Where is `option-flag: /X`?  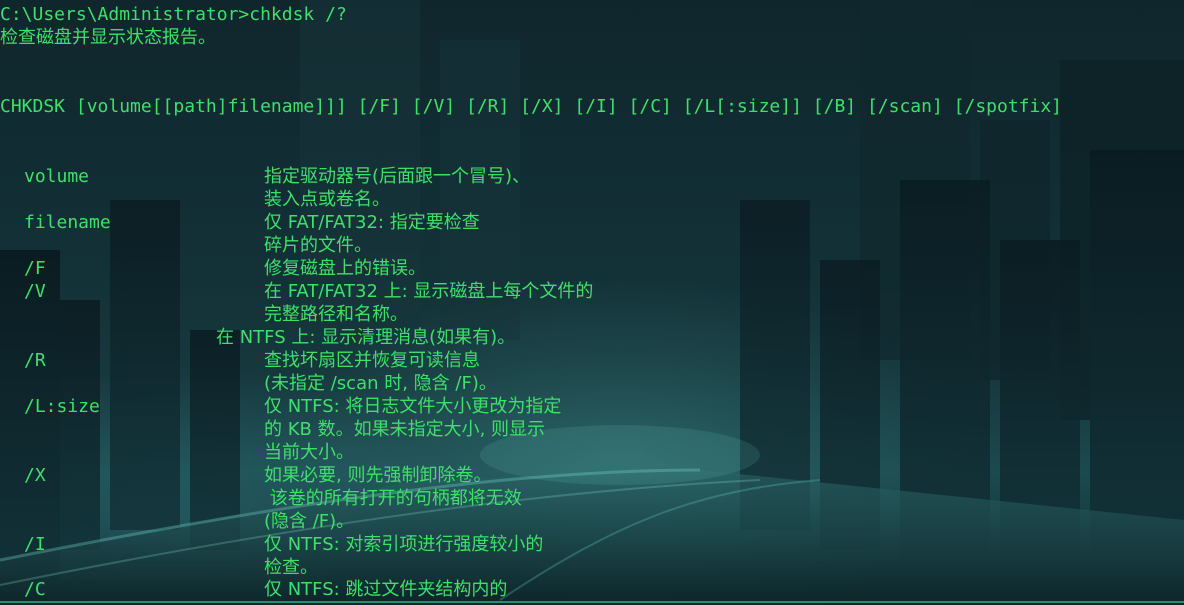
option-flag: /X is located at coordinates (35, 475).